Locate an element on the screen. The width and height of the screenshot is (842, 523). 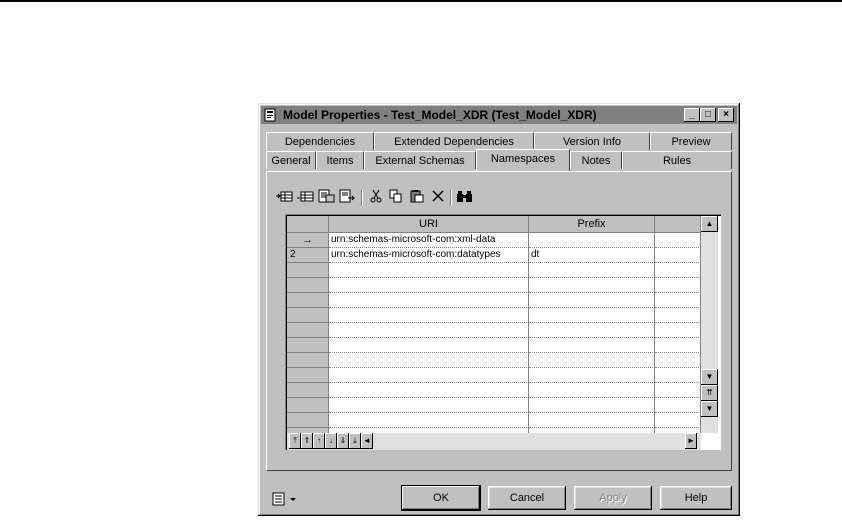
tab-dependencies: Dependencies is located at coordinates (320, 141).